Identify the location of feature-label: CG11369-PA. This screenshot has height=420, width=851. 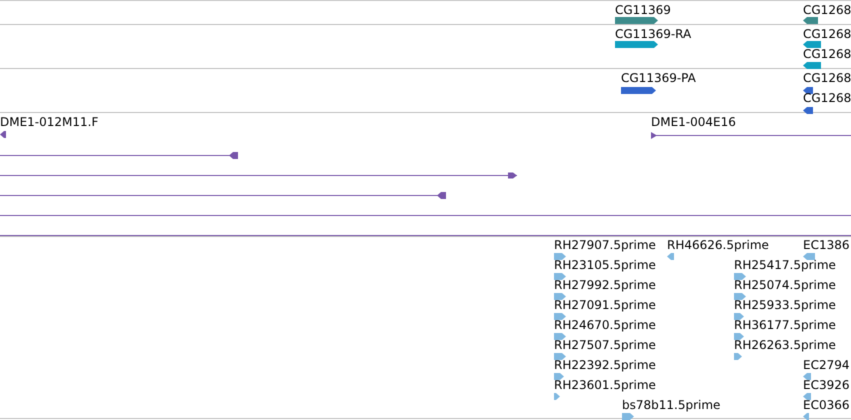
(658, 78).